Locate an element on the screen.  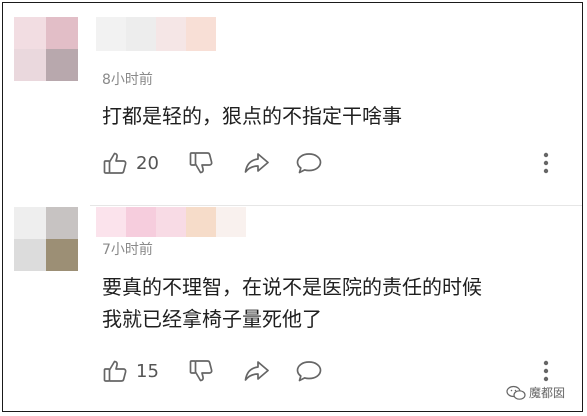
watermark: 魔都囡 is located at coordinates (535, 392).